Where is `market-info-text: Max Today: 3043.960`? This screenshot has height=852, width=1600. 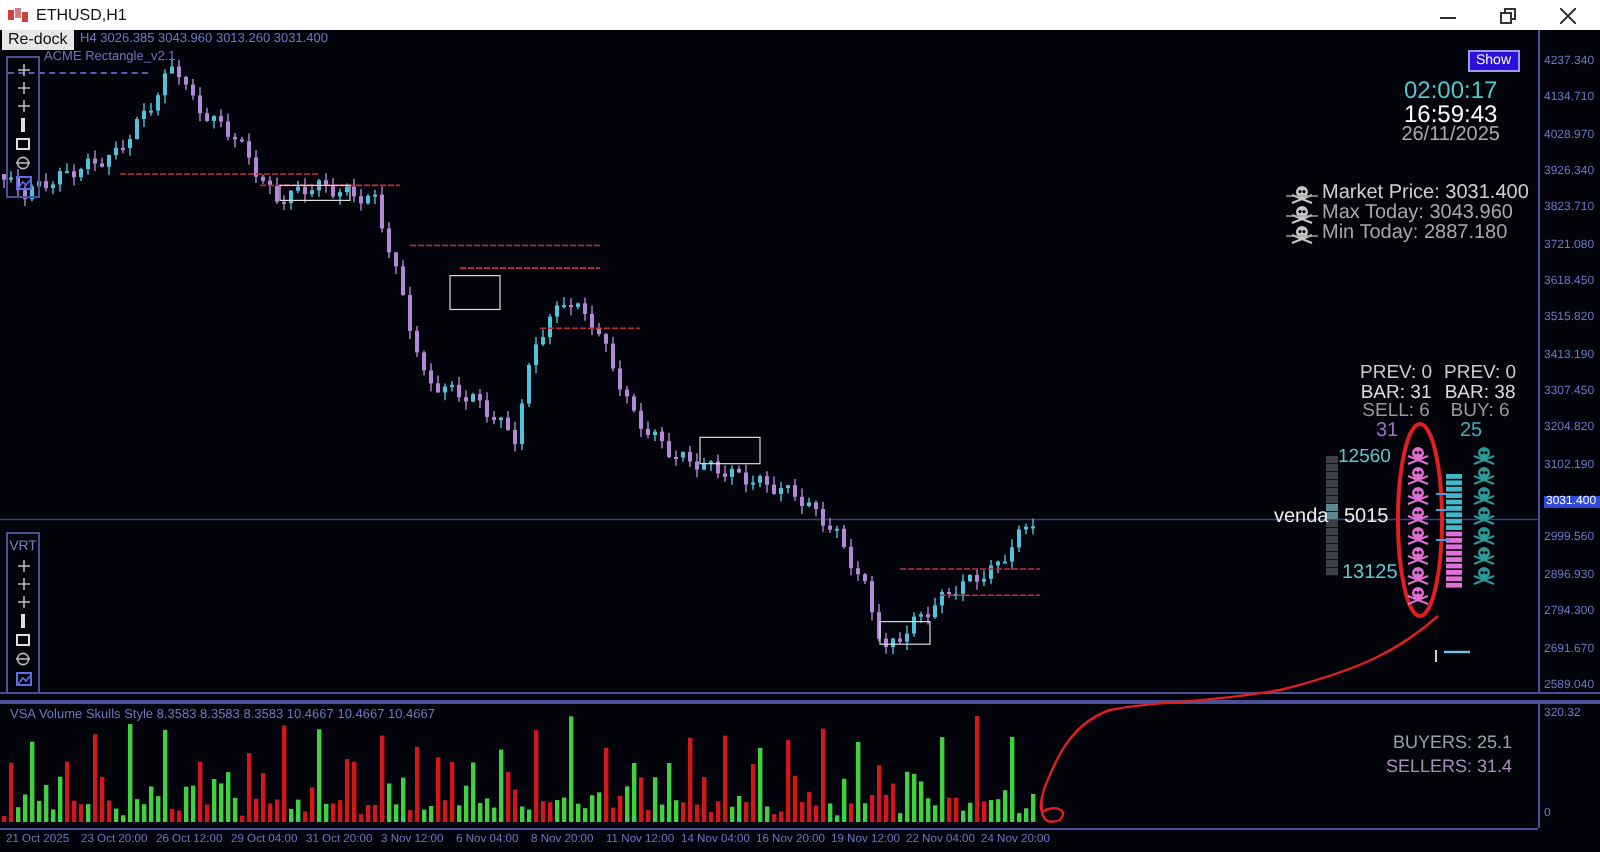 market-info-text: Max Today: 3043.960 is located at coordinates (1417, 214).